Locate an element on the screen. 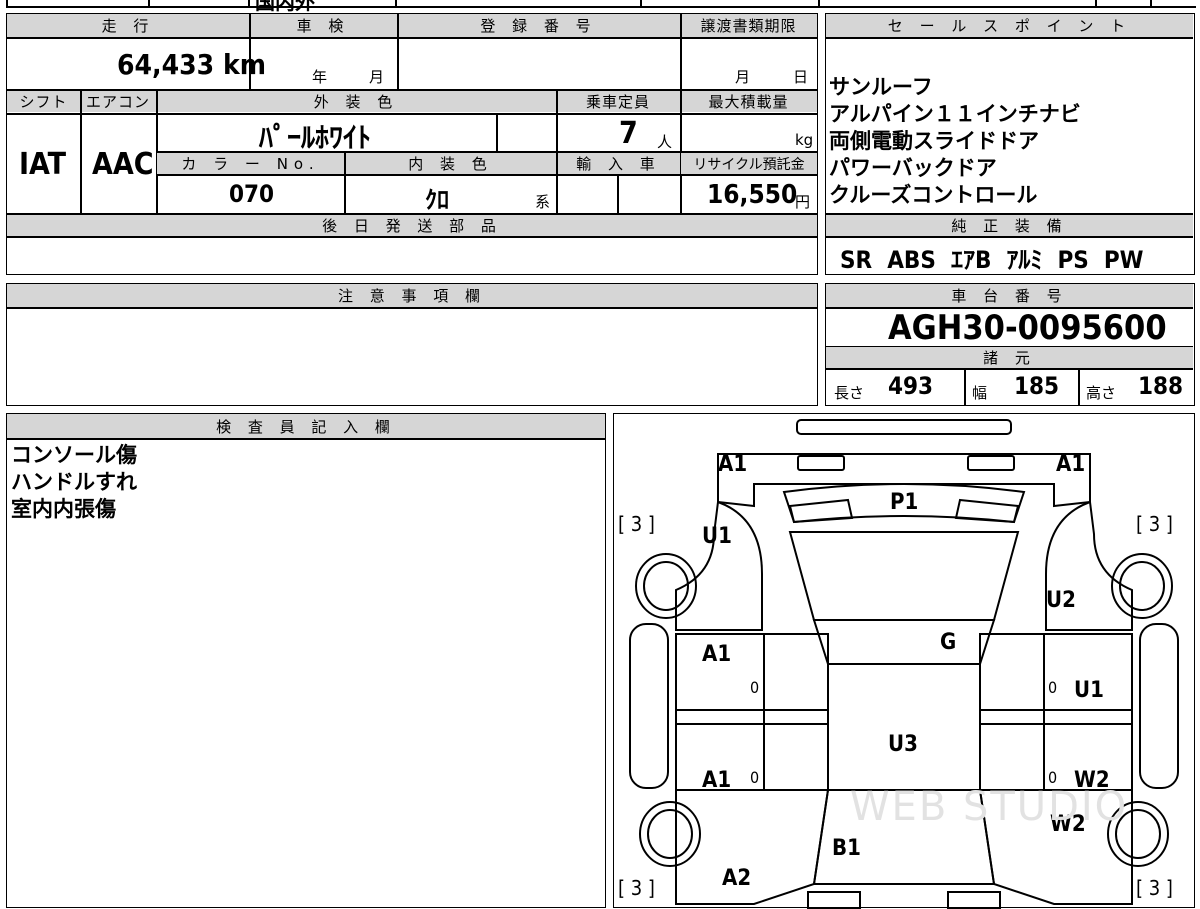  header-sales-points: セ ー ル ス ポ イ ン ト is located at coordinates (1009, 25).